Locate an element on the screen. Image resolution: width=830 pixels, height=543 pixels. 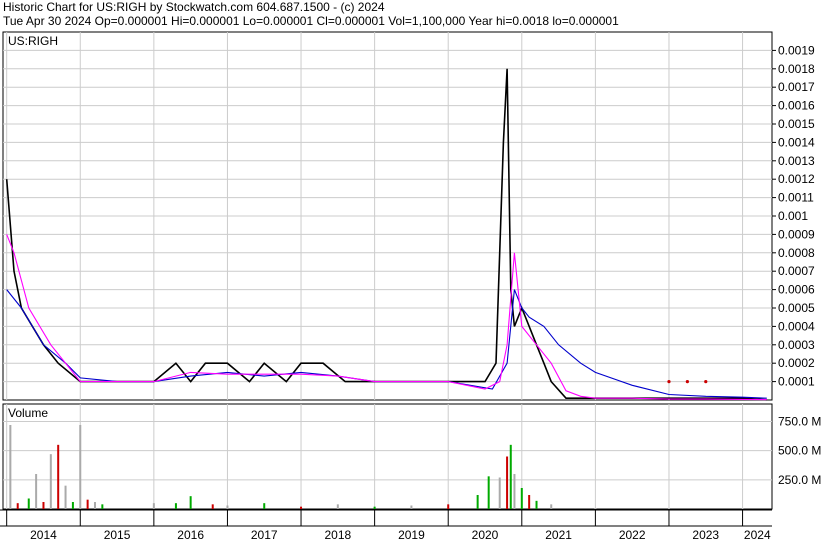
volume-y-tick-label: 250.0 M is located at coordinates (799, 480).